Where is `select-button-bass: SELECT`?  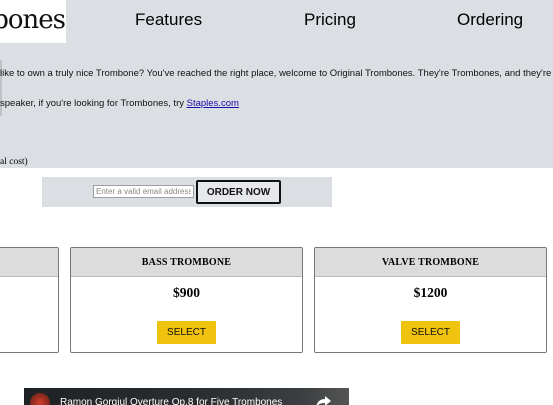
select-button-bass: SELECT is located at coordinates (186, 332).